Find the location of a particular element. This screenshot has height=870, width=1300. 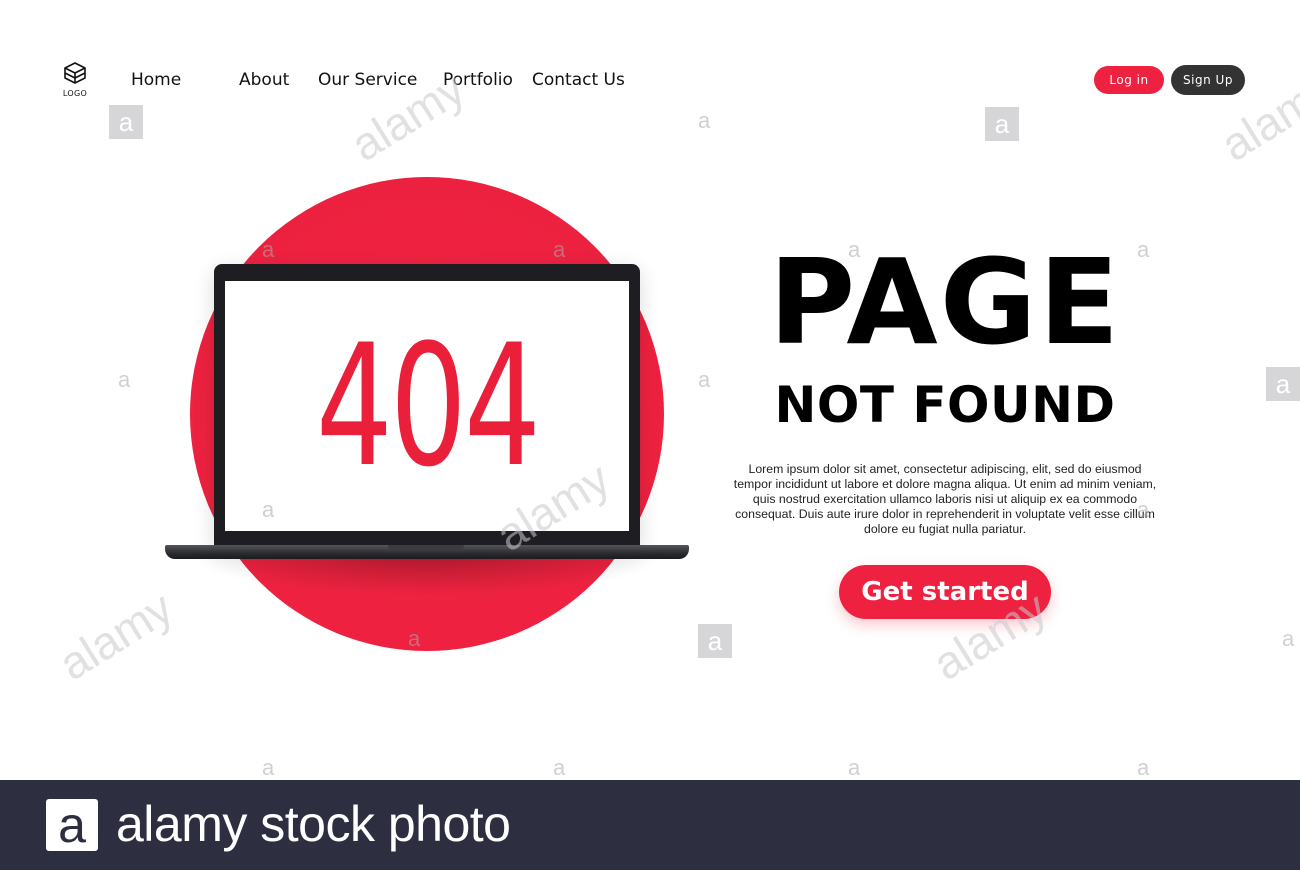

nav-about: About is located at coordinates (264, 80).